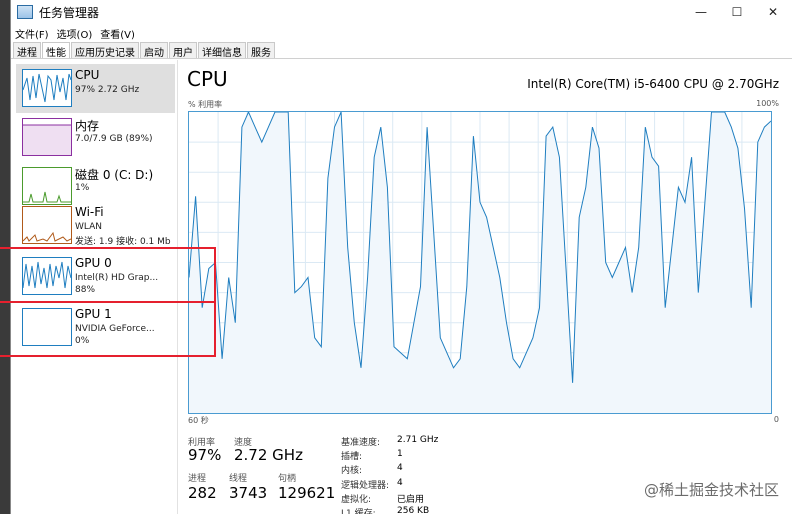 The height and width of the screenshot is (514, 792). I want to click on handle-value: 129621, so click(307, 493).